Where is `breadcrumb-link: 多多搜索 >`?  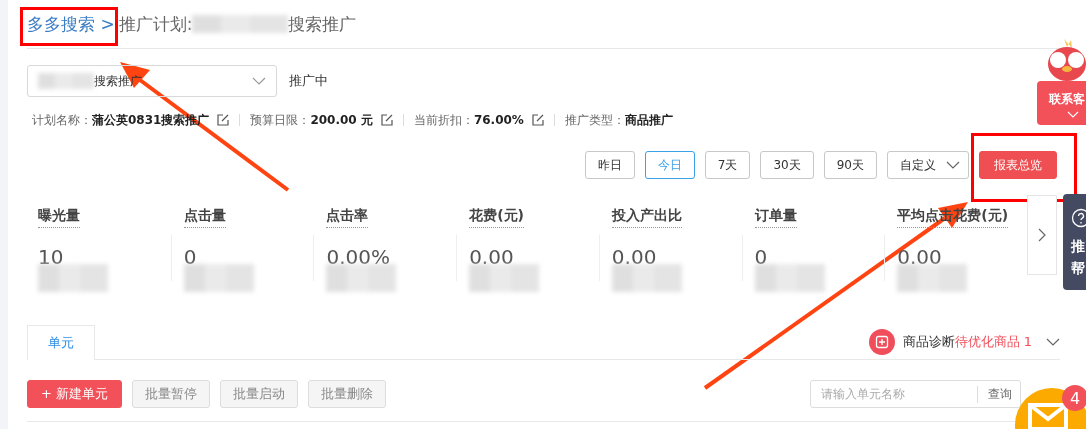
breadcrumb-link: 多多搜索 > is located at coordinates (71, 24).